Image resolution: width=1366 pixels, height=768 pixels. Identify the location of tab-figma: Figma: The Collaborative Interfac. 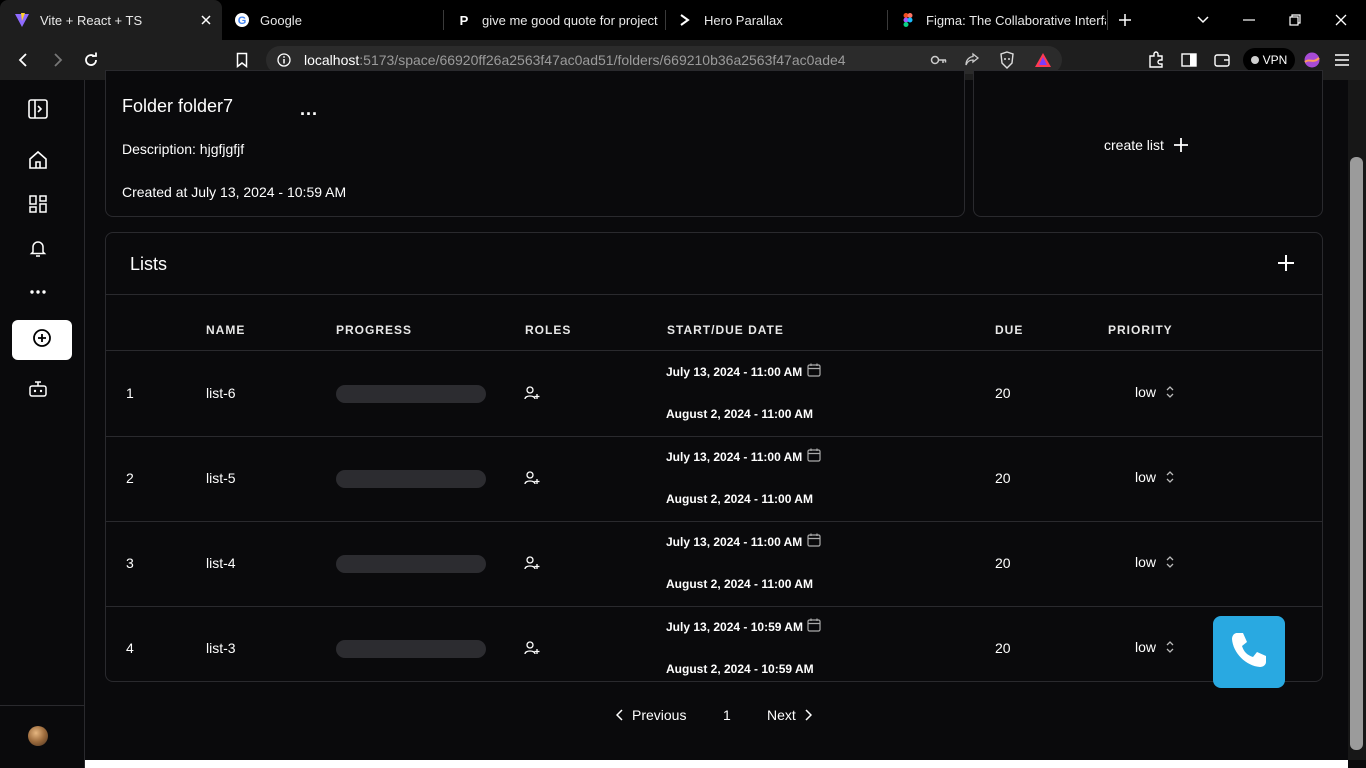
(997, 20).